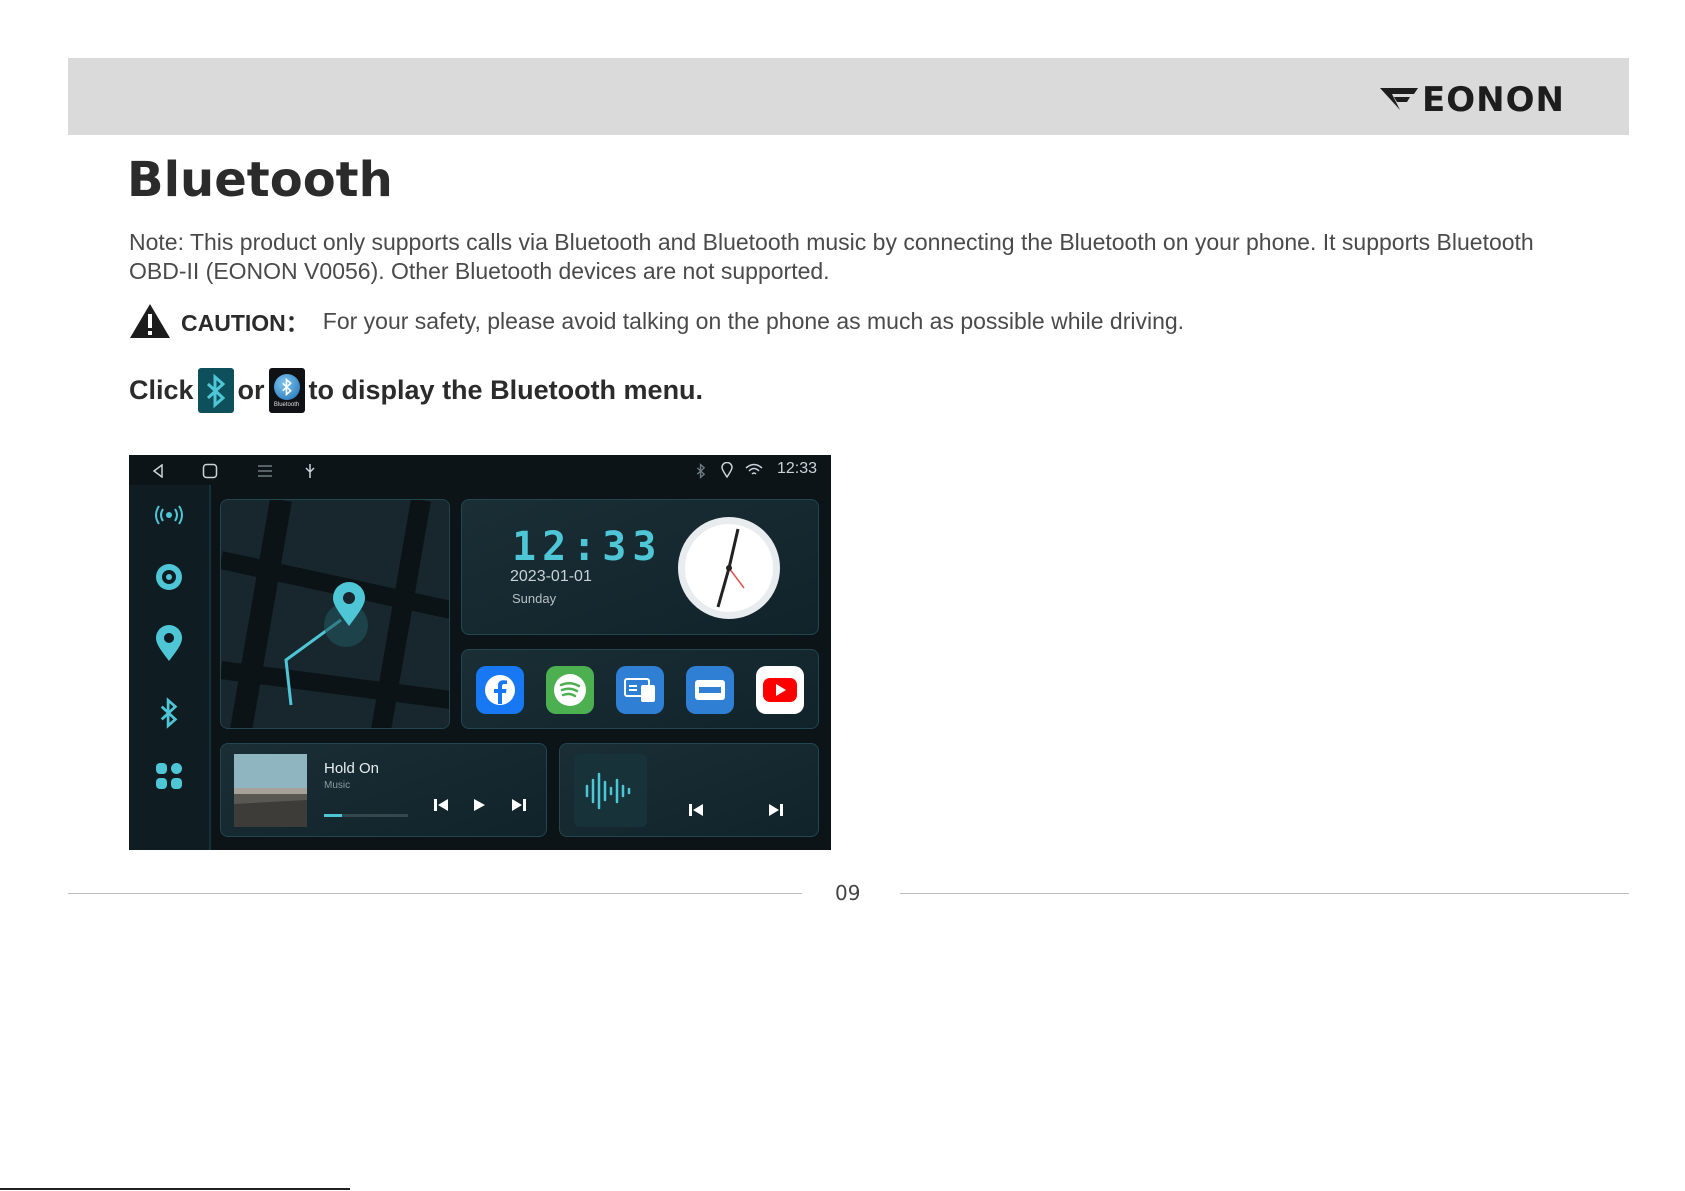  I want to click on page-title: Bluetooth, so click(260, 180).